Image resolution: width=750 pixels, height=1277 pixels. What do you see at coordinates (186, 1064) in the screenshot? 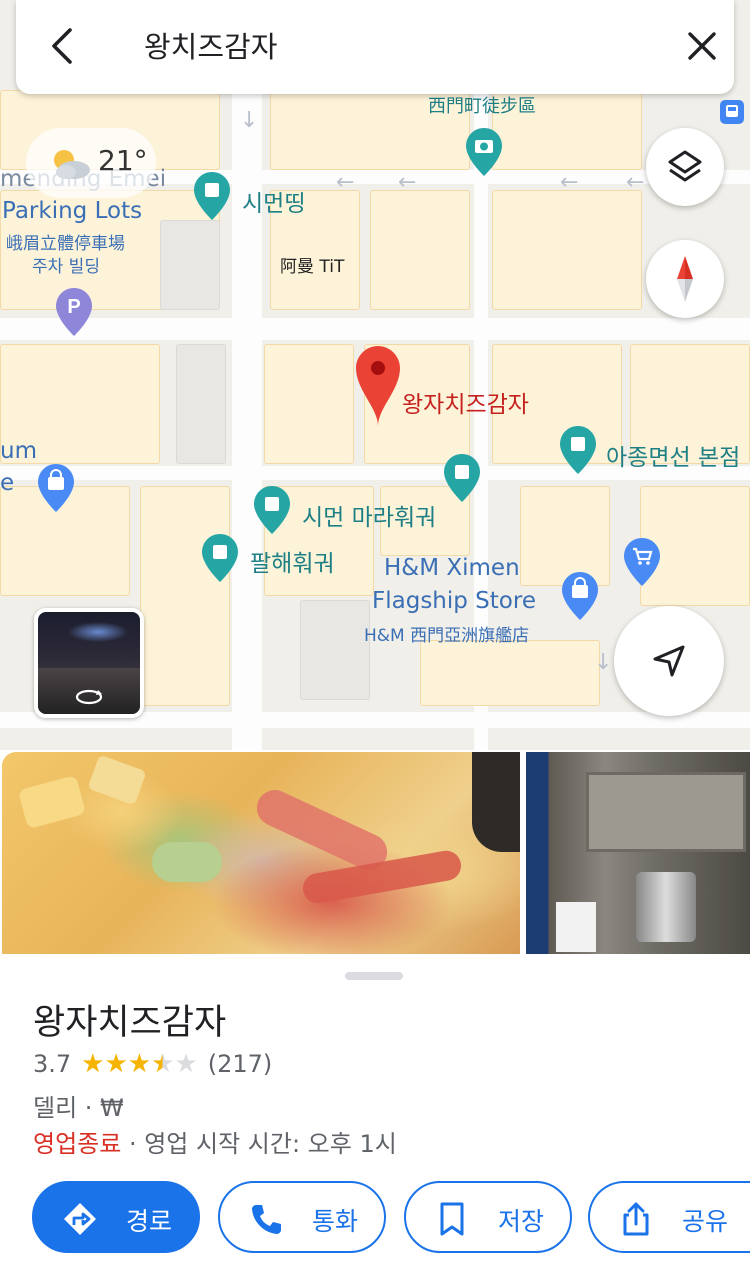
I see `star-empty-icon: ★` at bounding box center [186, 1064].